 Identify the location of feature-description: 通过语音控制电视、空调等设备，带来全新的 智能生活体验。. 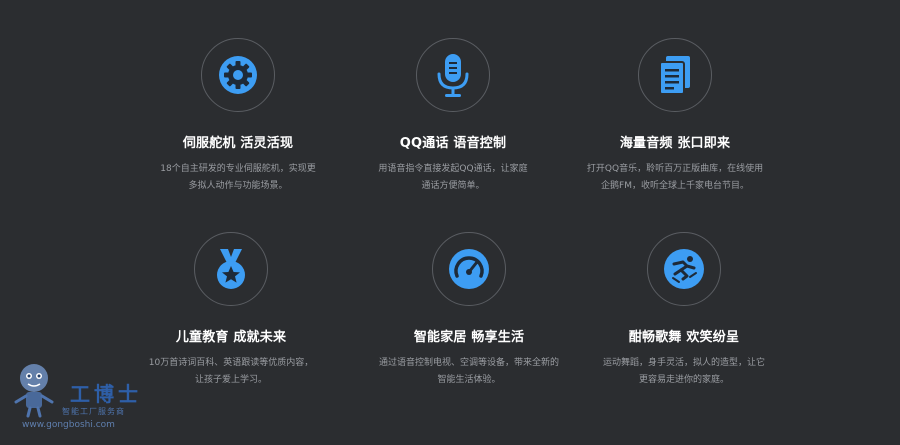
(468, 371).